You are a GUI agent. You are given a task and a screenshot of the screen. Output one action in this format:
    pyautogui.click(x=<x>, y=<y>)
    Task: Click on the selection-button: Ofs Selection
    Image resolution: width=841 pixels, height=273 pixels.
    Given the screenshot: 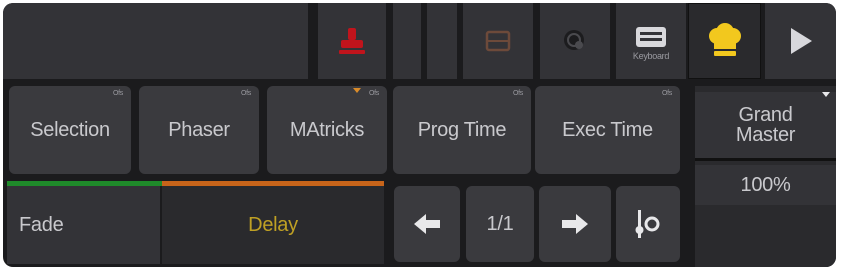 What is the action you would take?
    pyautogui.click(x=70, y=130)
    